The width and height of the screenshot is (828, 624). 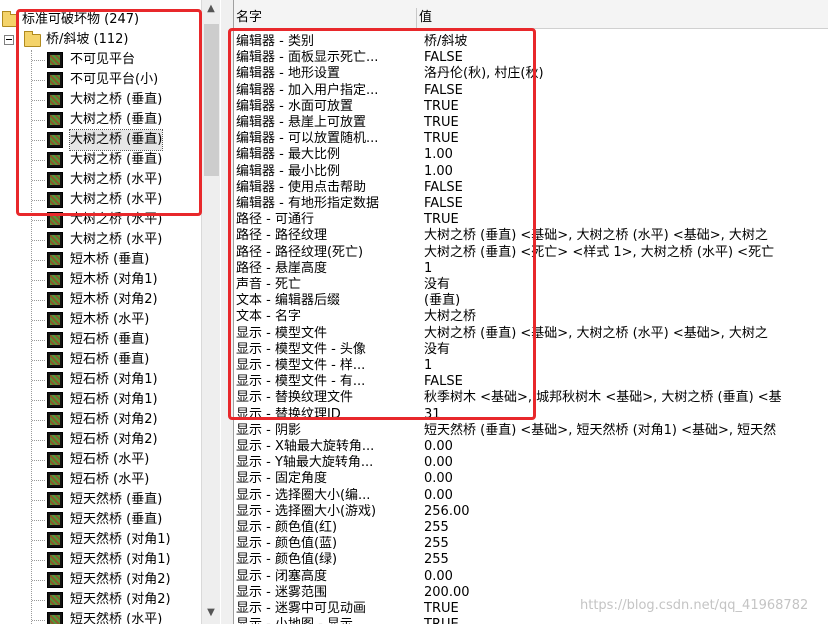 I want to click on property-row: 文本 - 名字 大树之桥, so click(x=531, y=317).